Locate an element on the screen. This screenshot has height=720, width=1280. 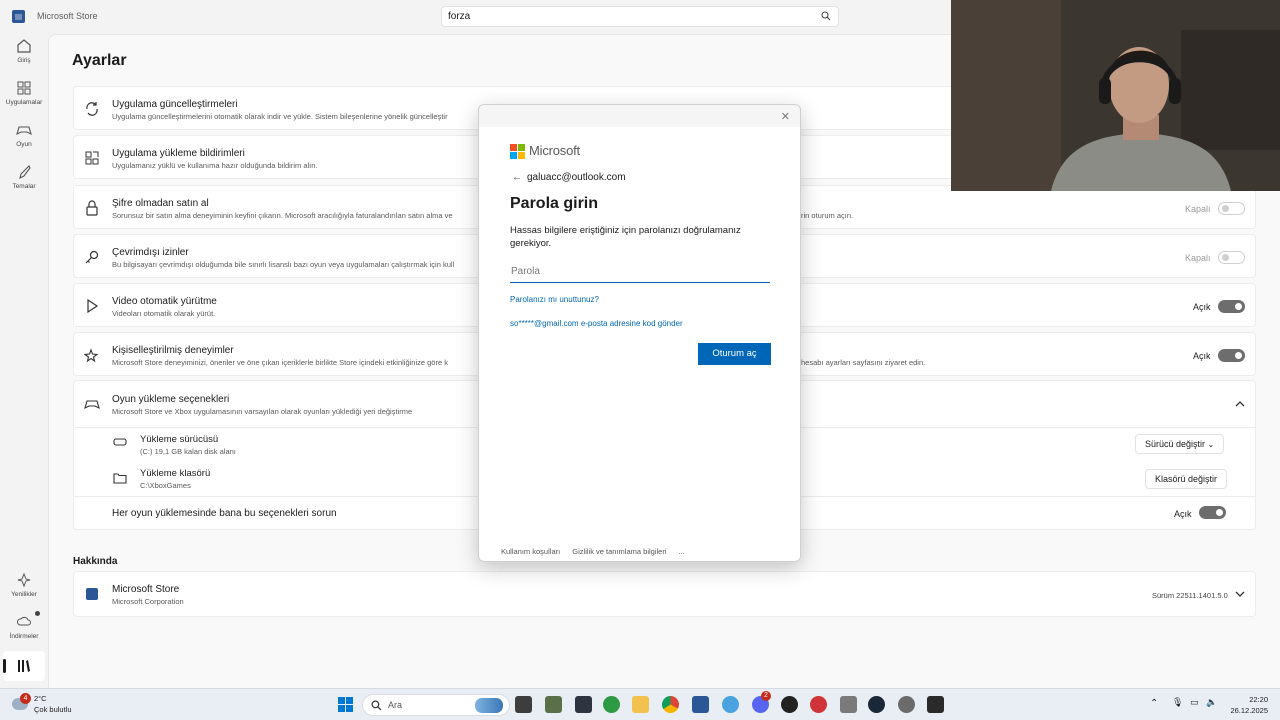
setting-desc-tail: rin oturum açın. is located at coordinates (827, 215).